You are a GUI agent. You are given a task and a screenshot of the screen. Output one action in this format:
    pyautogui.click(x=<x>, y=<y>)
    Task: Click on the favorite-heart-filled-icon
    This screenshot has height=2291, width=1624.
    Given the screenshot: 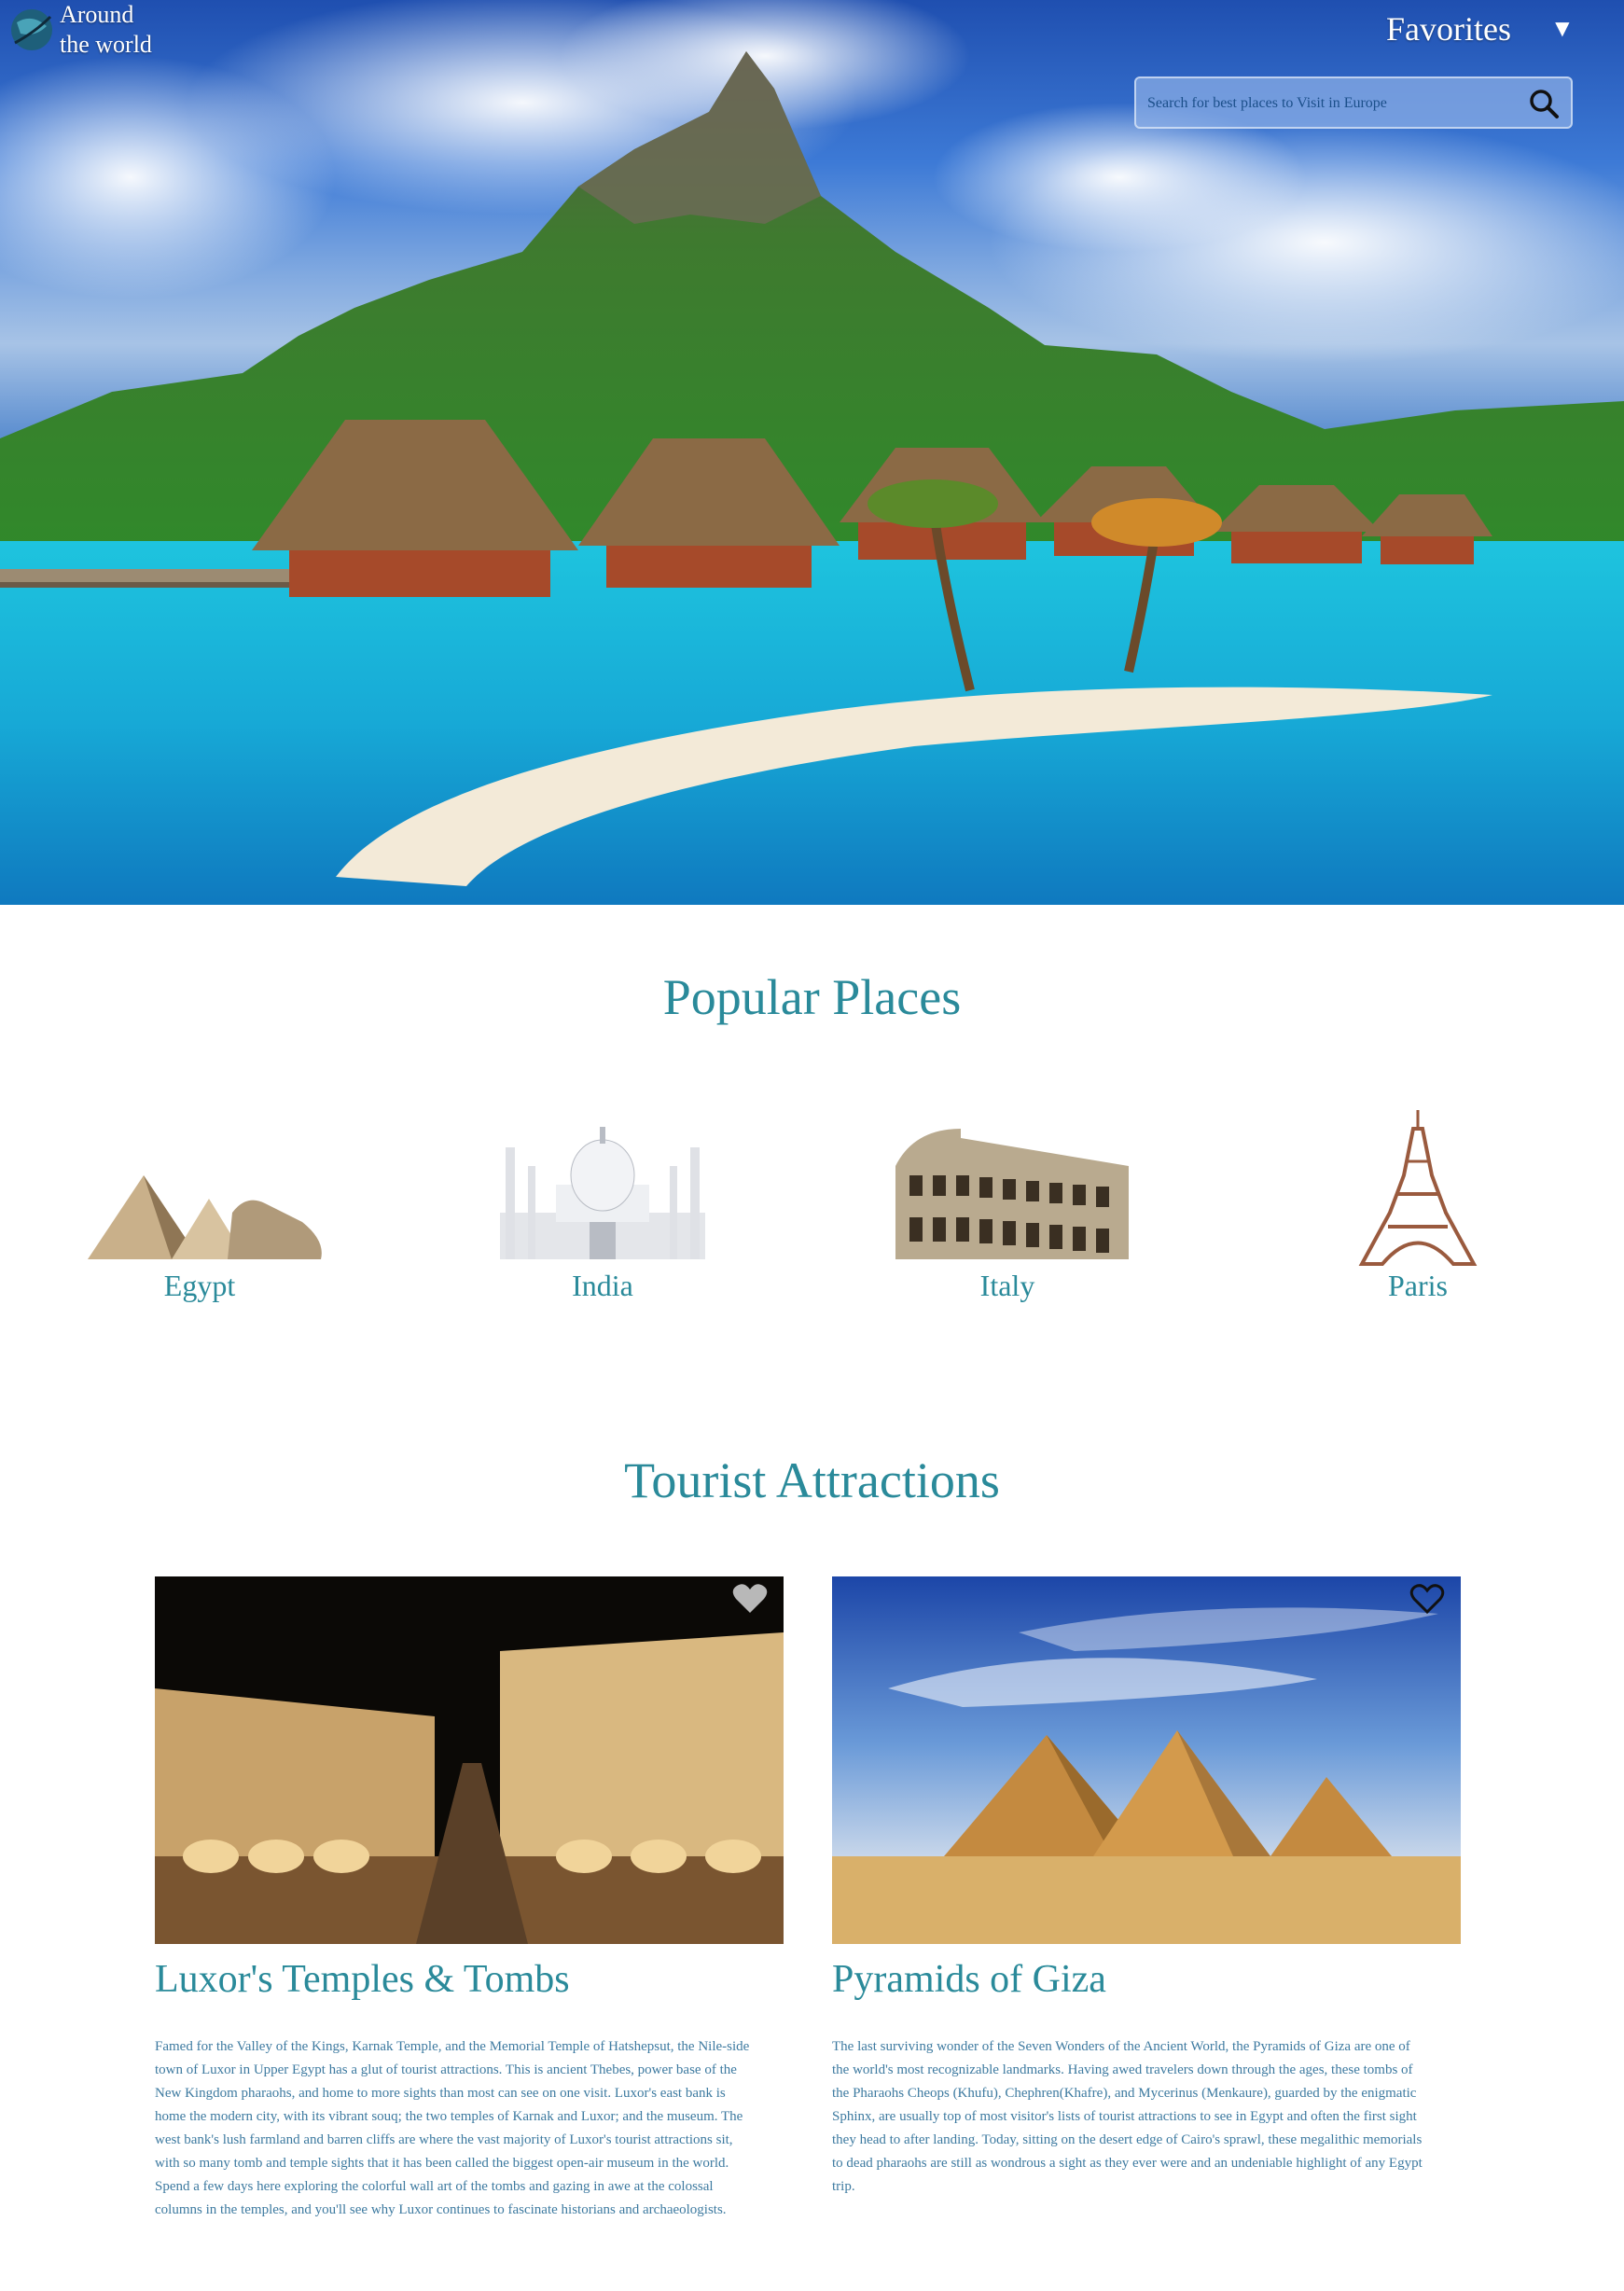 What is the action you would take?
    pyautogui.click(x=750, y=1599)
    